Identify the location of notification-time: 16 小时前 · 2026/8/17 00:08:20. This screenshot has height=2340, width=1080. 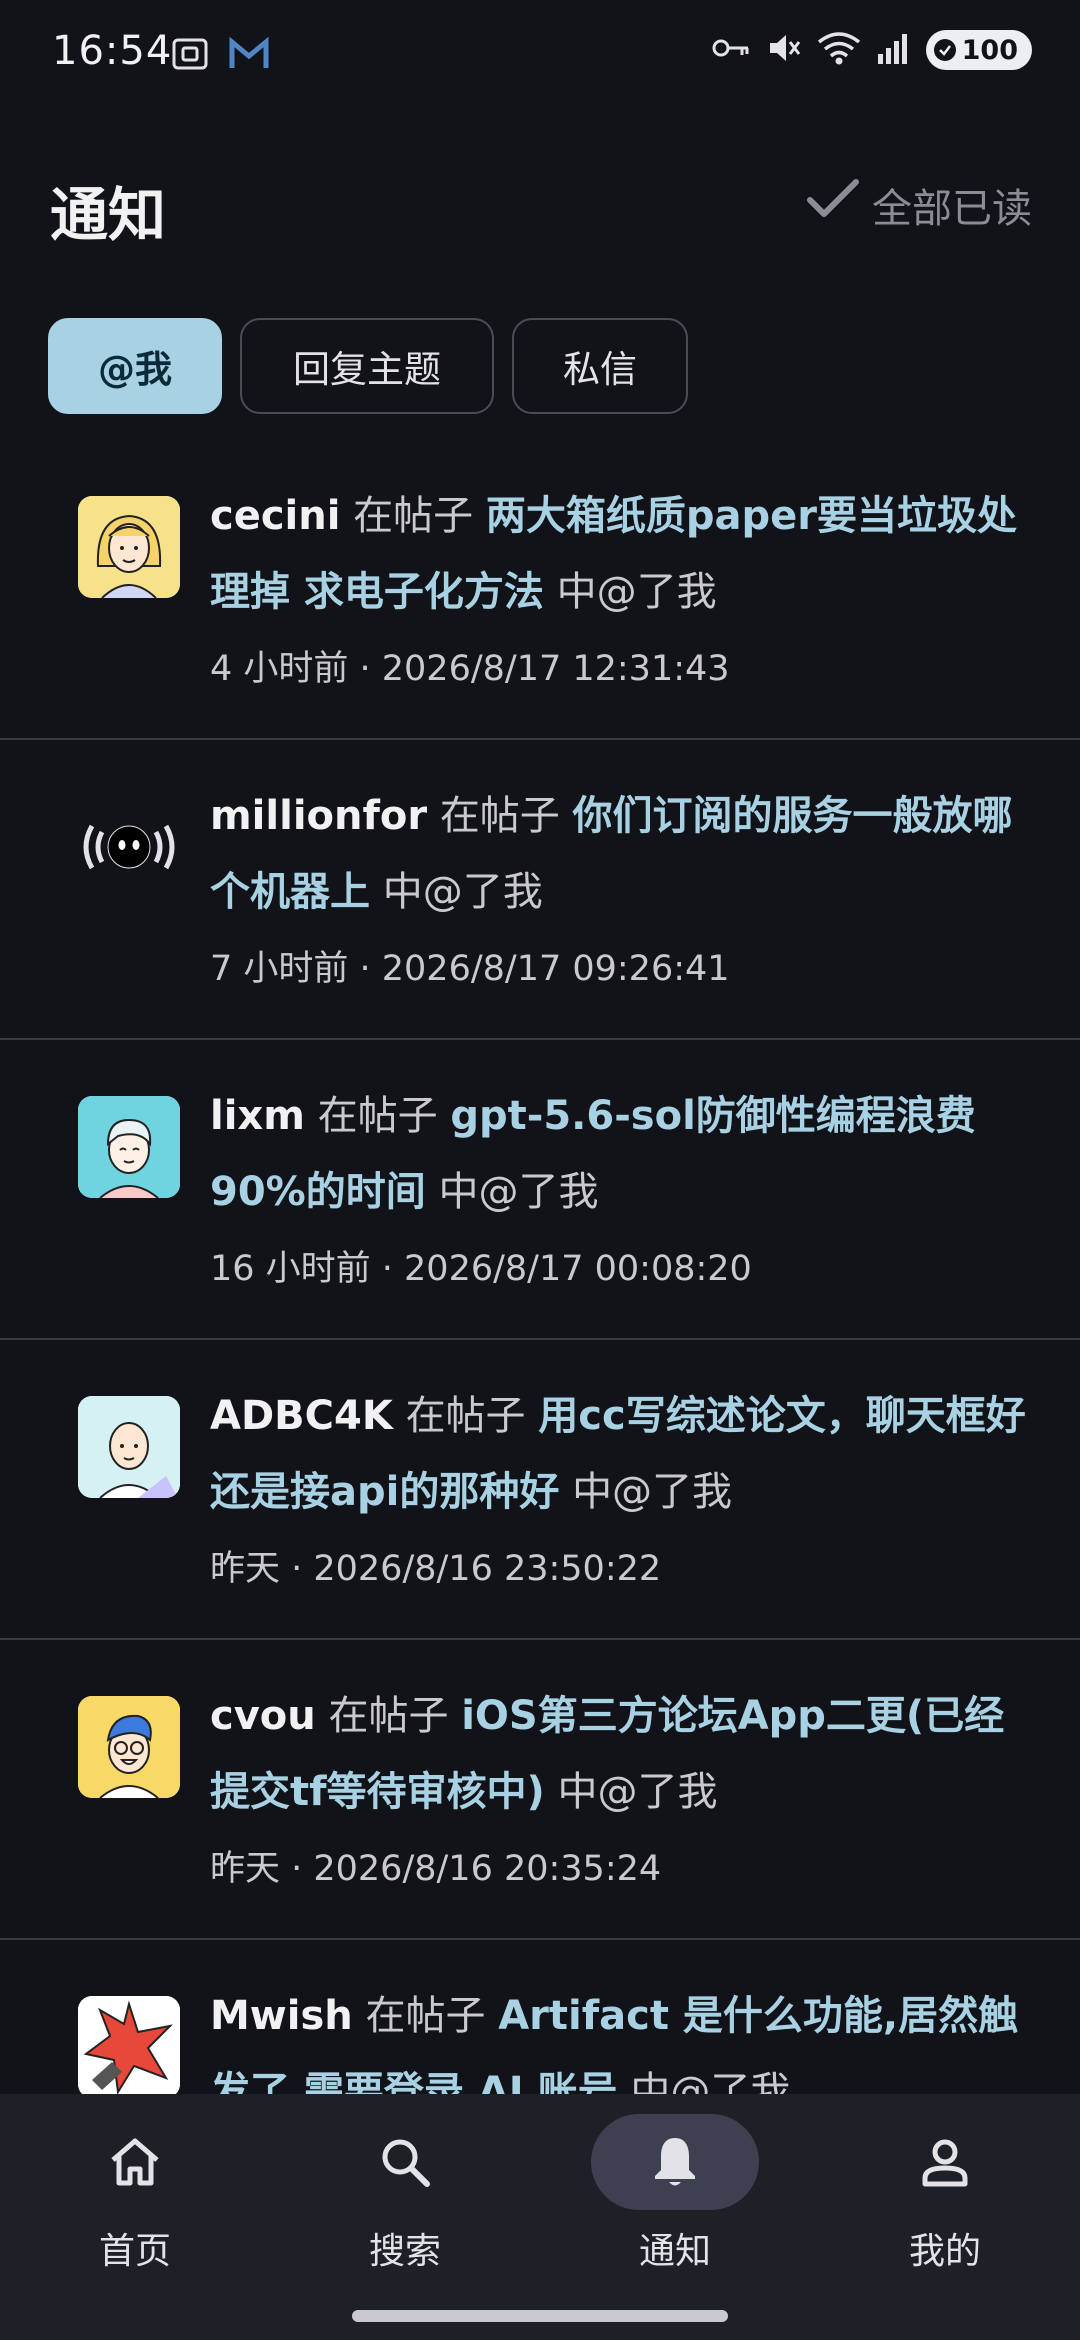
(481, 1269).